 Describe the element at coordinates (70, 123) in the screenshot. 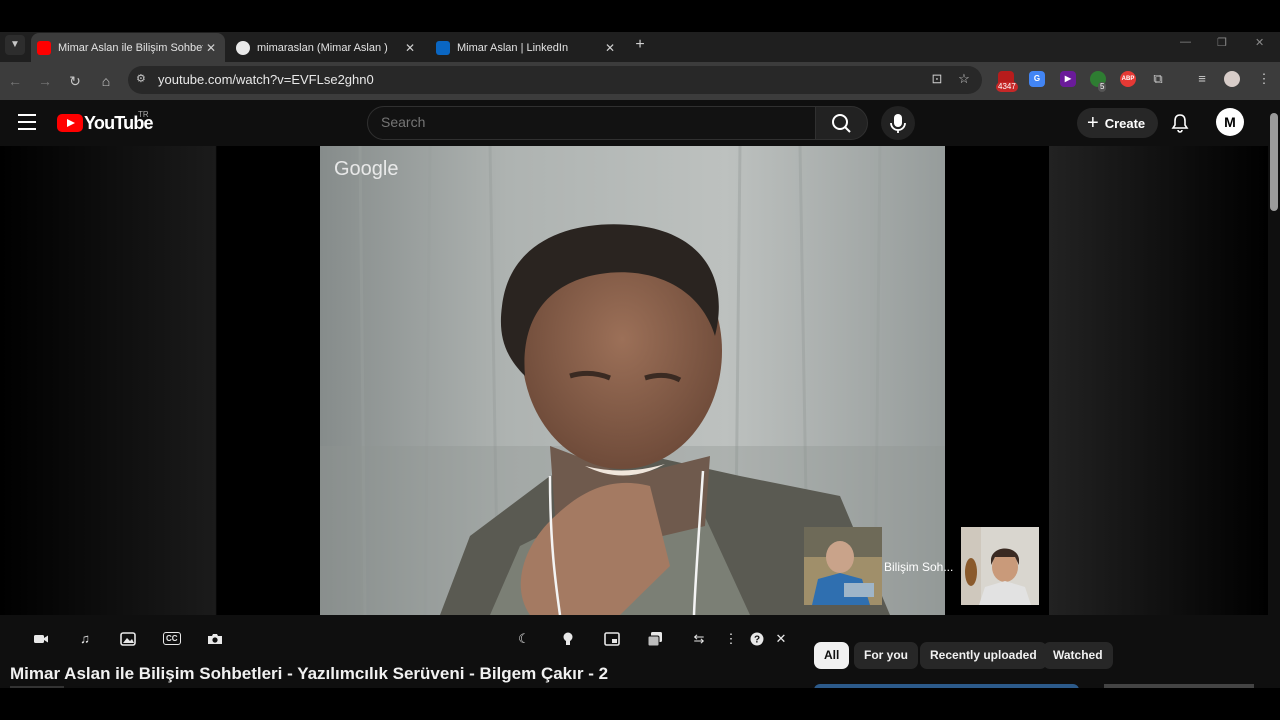

I see `youtube-logo-icon` at that location.